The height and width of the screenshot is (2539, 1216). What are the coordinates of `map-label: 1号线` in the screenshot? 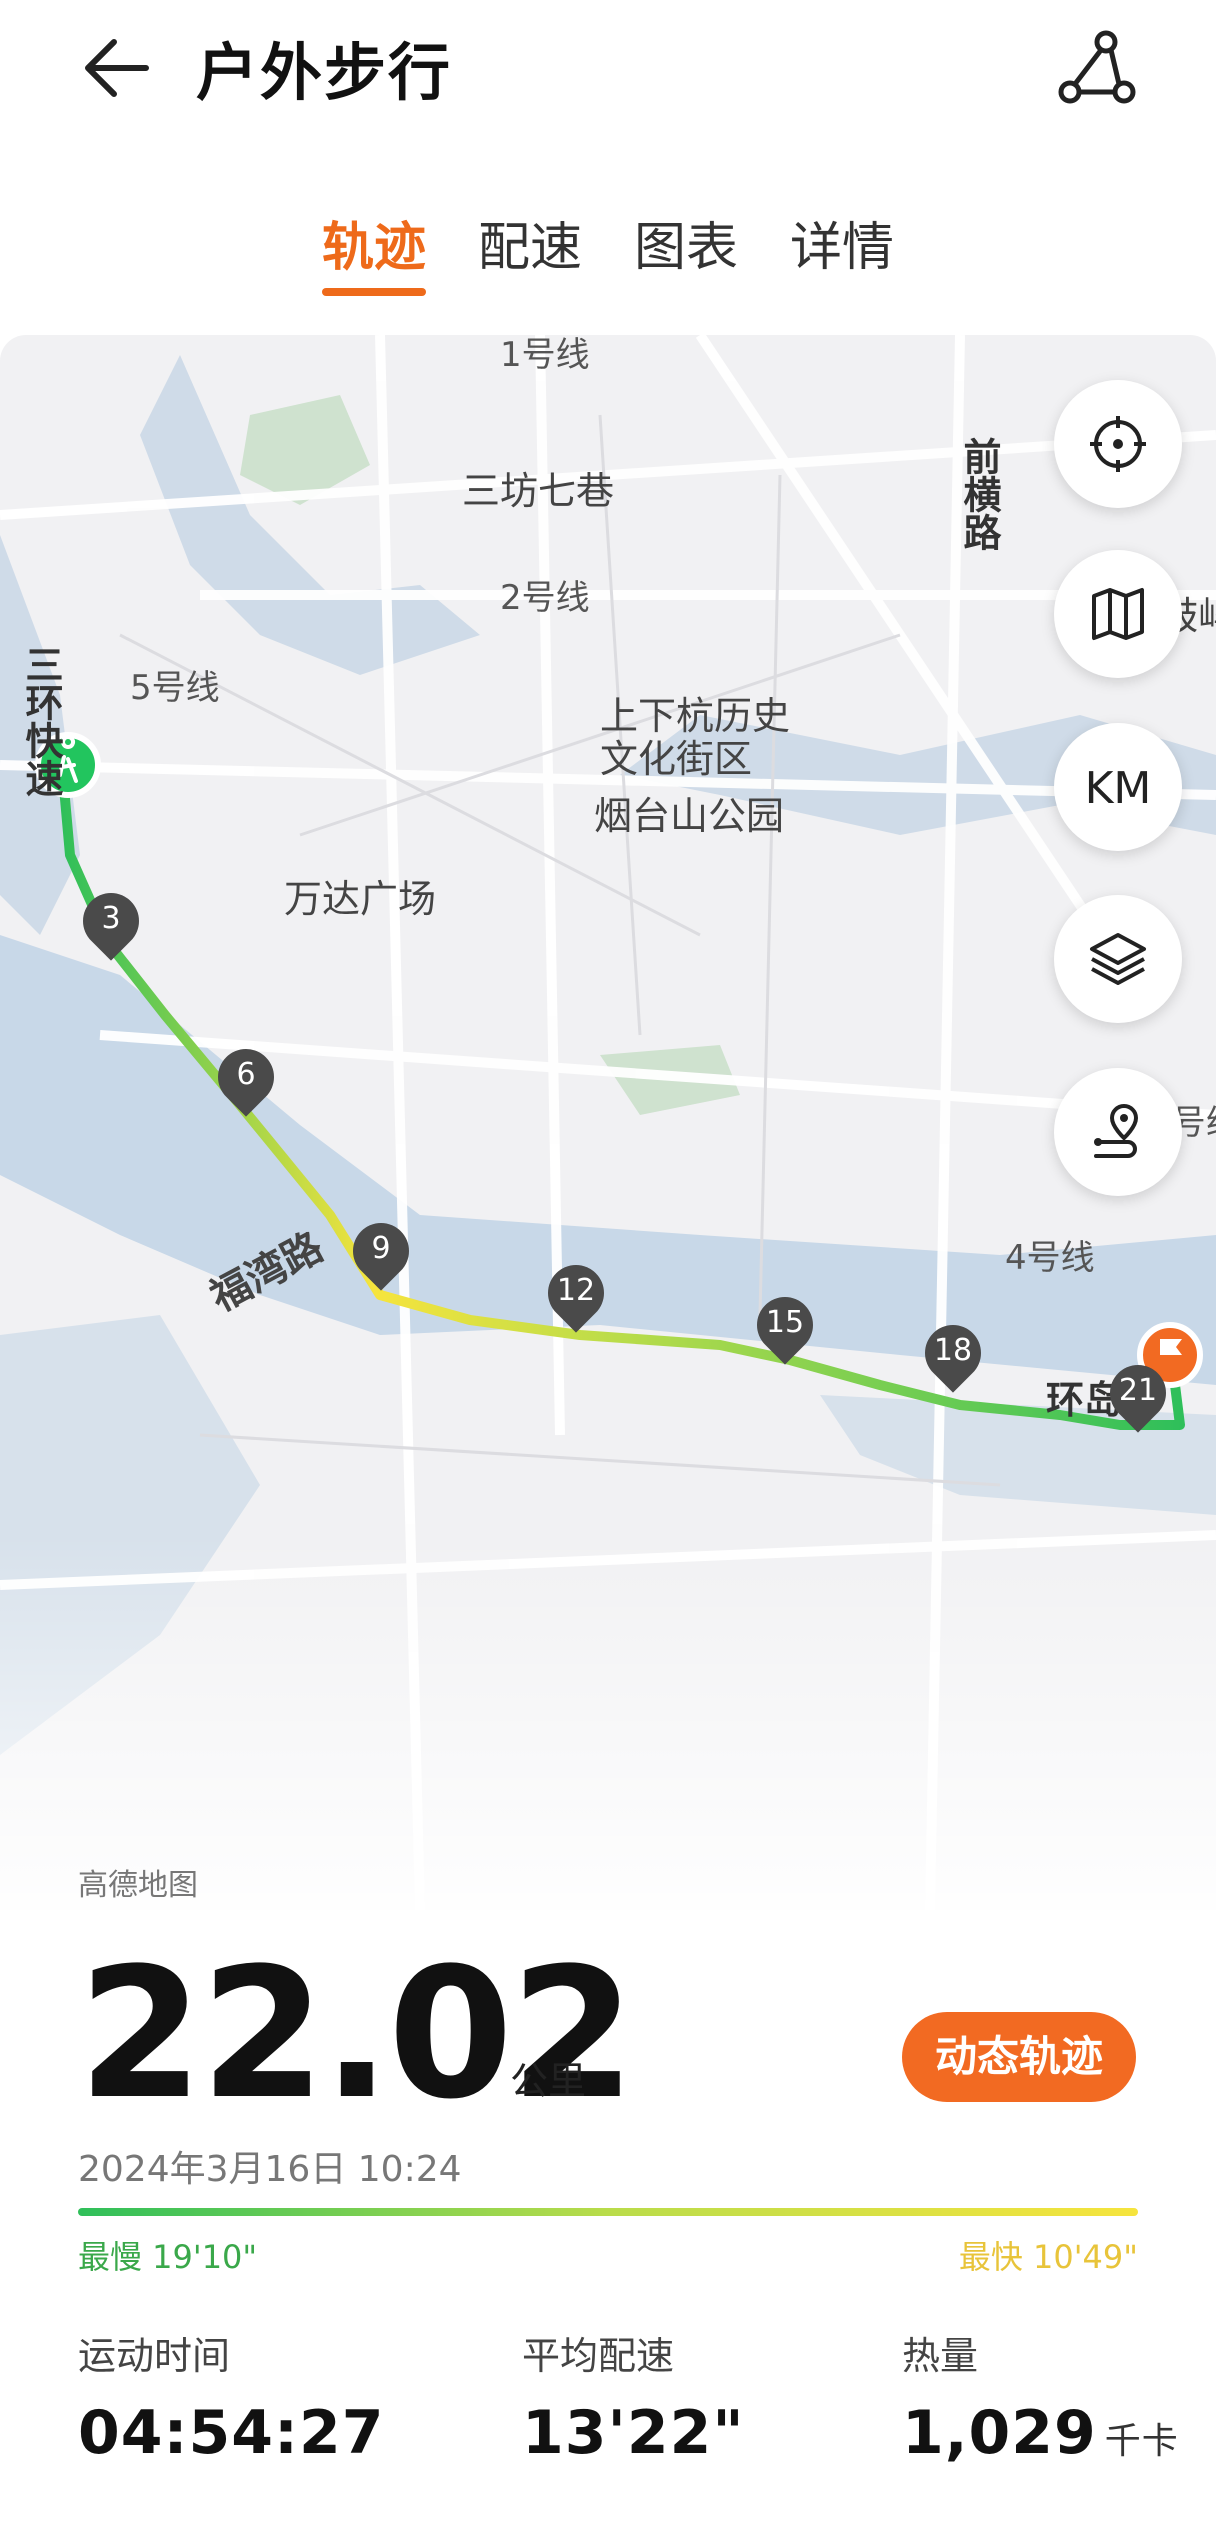 It's located at (545, 355).